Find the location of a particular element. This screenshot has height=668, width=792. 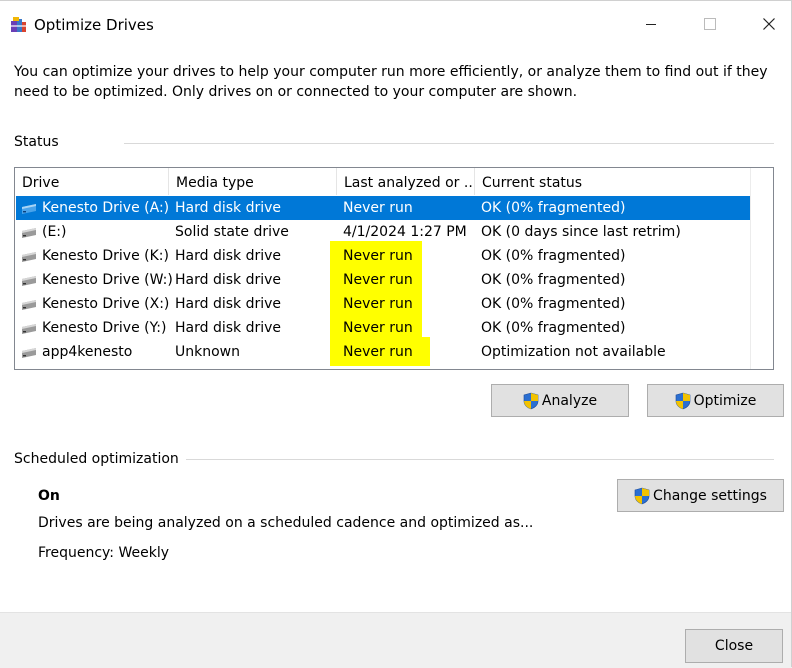

current-status-cell: Optimization not available is located at coordinates (573, 352).